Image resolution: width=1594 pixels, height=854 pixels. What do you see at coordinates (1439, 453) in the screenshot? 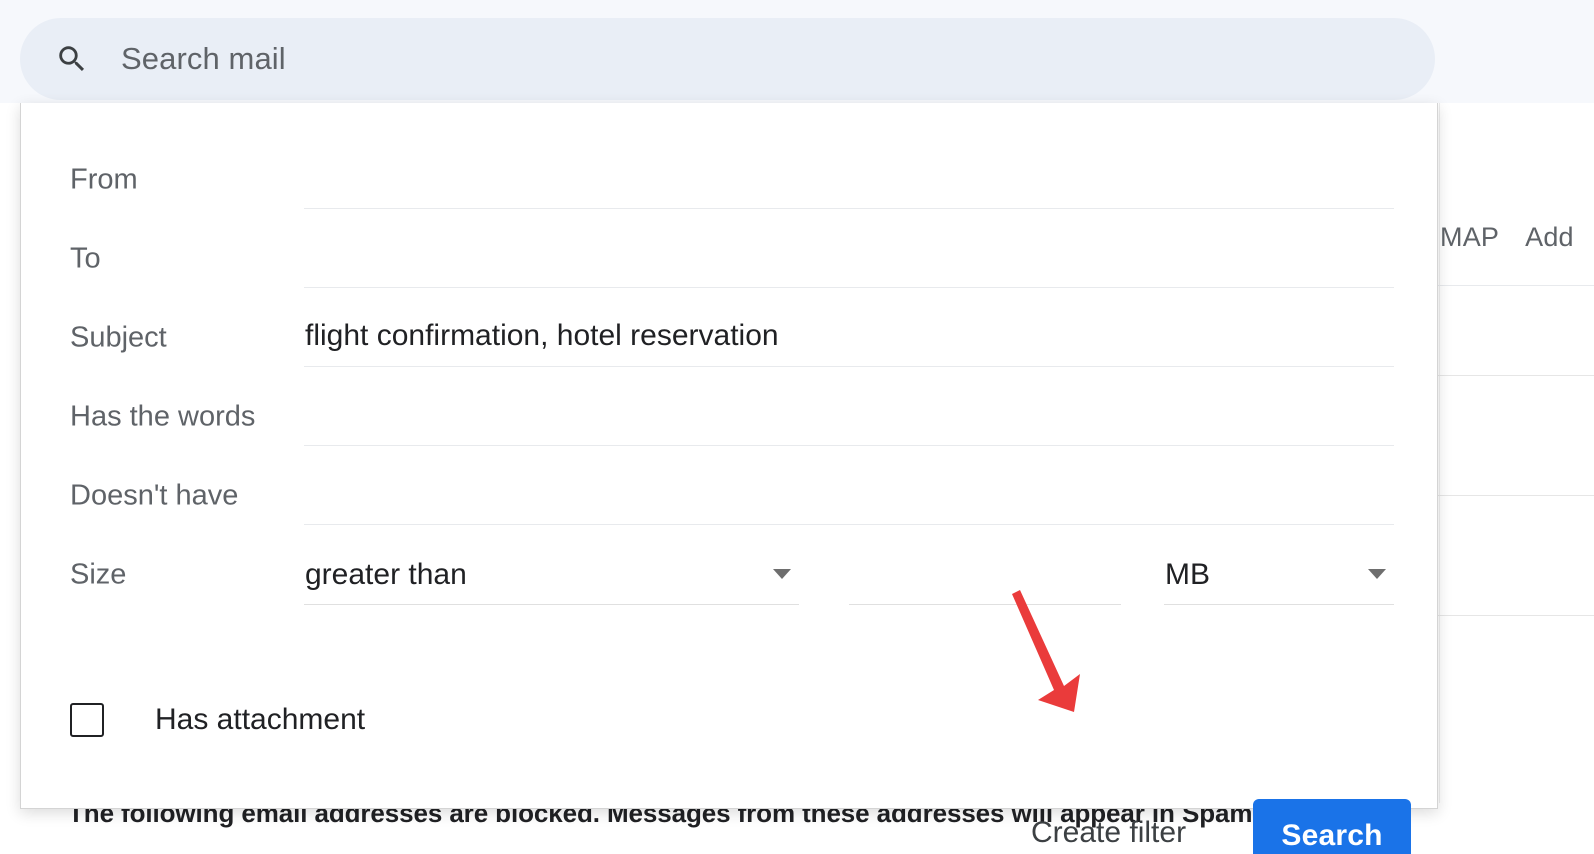
I see `content-divider` at bounding box center [1439, 453].